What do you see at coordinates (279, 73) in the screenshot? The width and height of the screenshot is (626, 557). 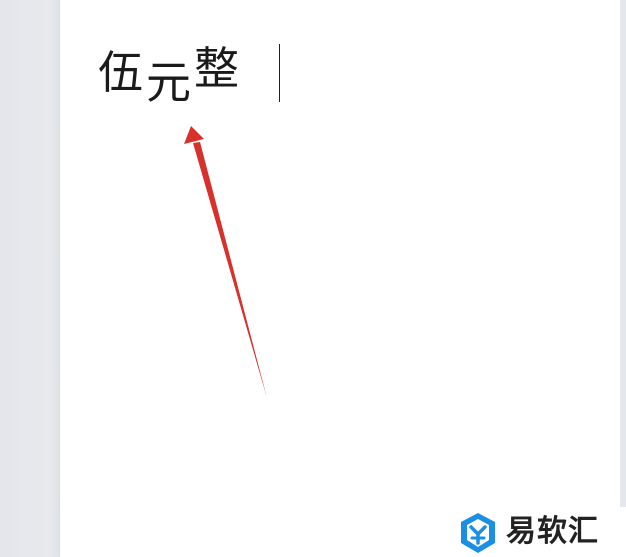 I see `text-cursor` at bounding box center [279, 73].